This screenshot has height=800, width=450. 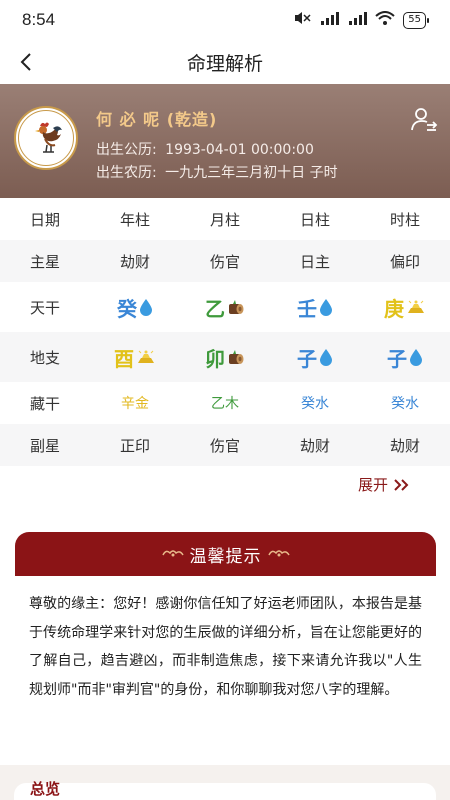 What do you see at coordinates (126, 173) in the screenshot?
I see `lunar-label: 出生农历:` at bounding box center [126, 173].